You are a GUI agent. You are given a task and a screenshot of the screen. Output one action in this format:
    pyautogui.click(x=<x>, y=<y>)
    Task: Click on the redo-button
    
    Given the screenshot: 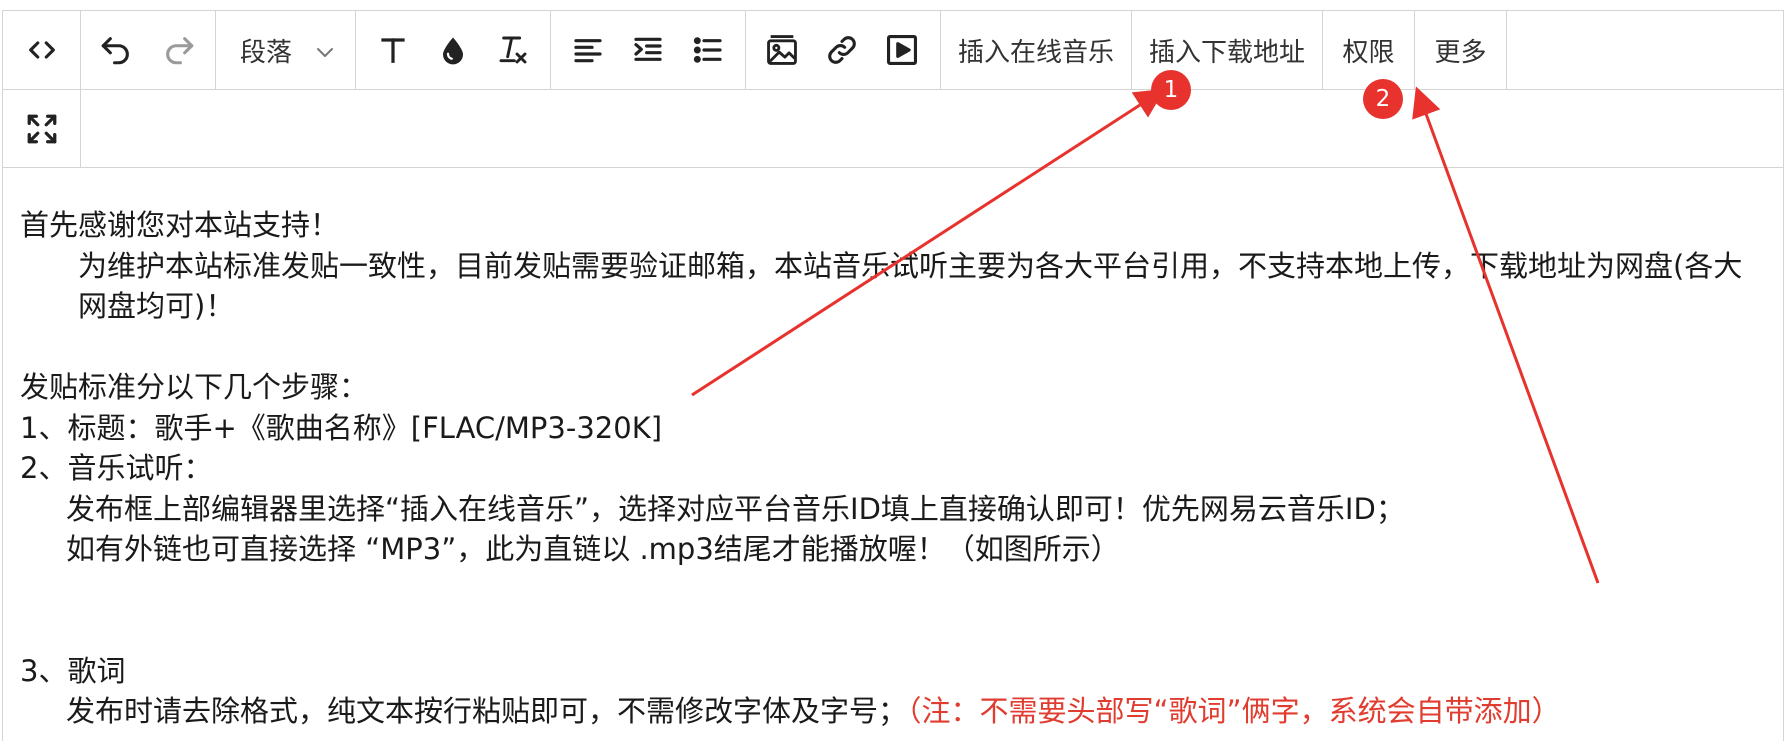 What is the action you would take?
    pyautogui.click(x=179, y=50)
    